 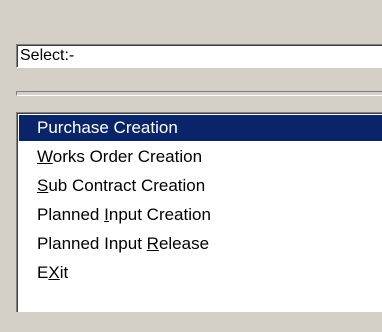 What do you see at coordinates (47, 55) in the screenshot?
I see `select-field-value: Select:-` at bounding box center [47, 55].